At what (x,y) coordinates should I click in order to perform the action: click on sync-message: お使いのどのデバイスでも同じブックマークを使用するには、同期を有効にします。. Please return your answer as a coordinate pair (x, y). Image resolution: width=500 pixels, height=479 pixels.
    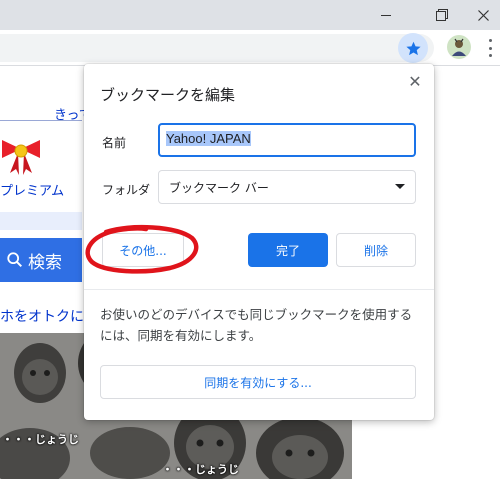
    Looking at the image, I should click on (256, 325).